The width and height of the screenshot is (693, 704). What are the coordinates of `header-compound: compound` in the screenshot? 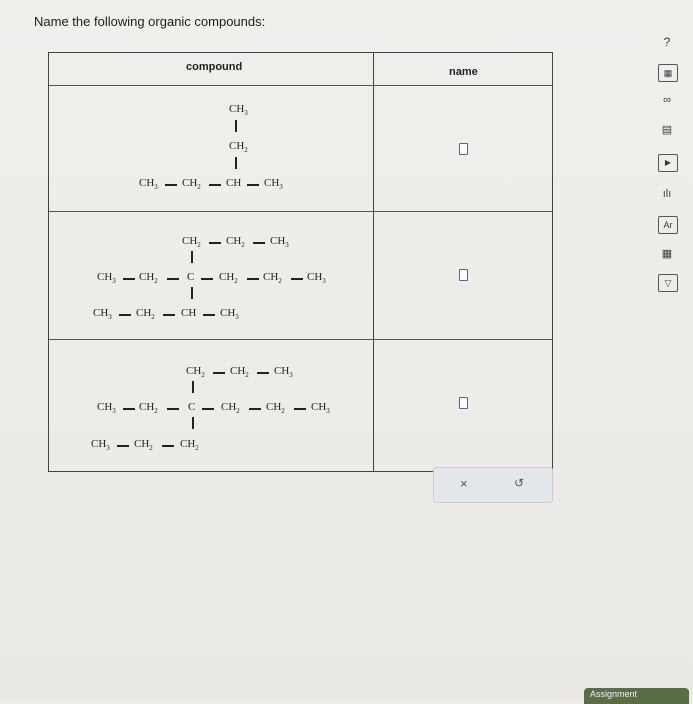 It's located at (214, 67).